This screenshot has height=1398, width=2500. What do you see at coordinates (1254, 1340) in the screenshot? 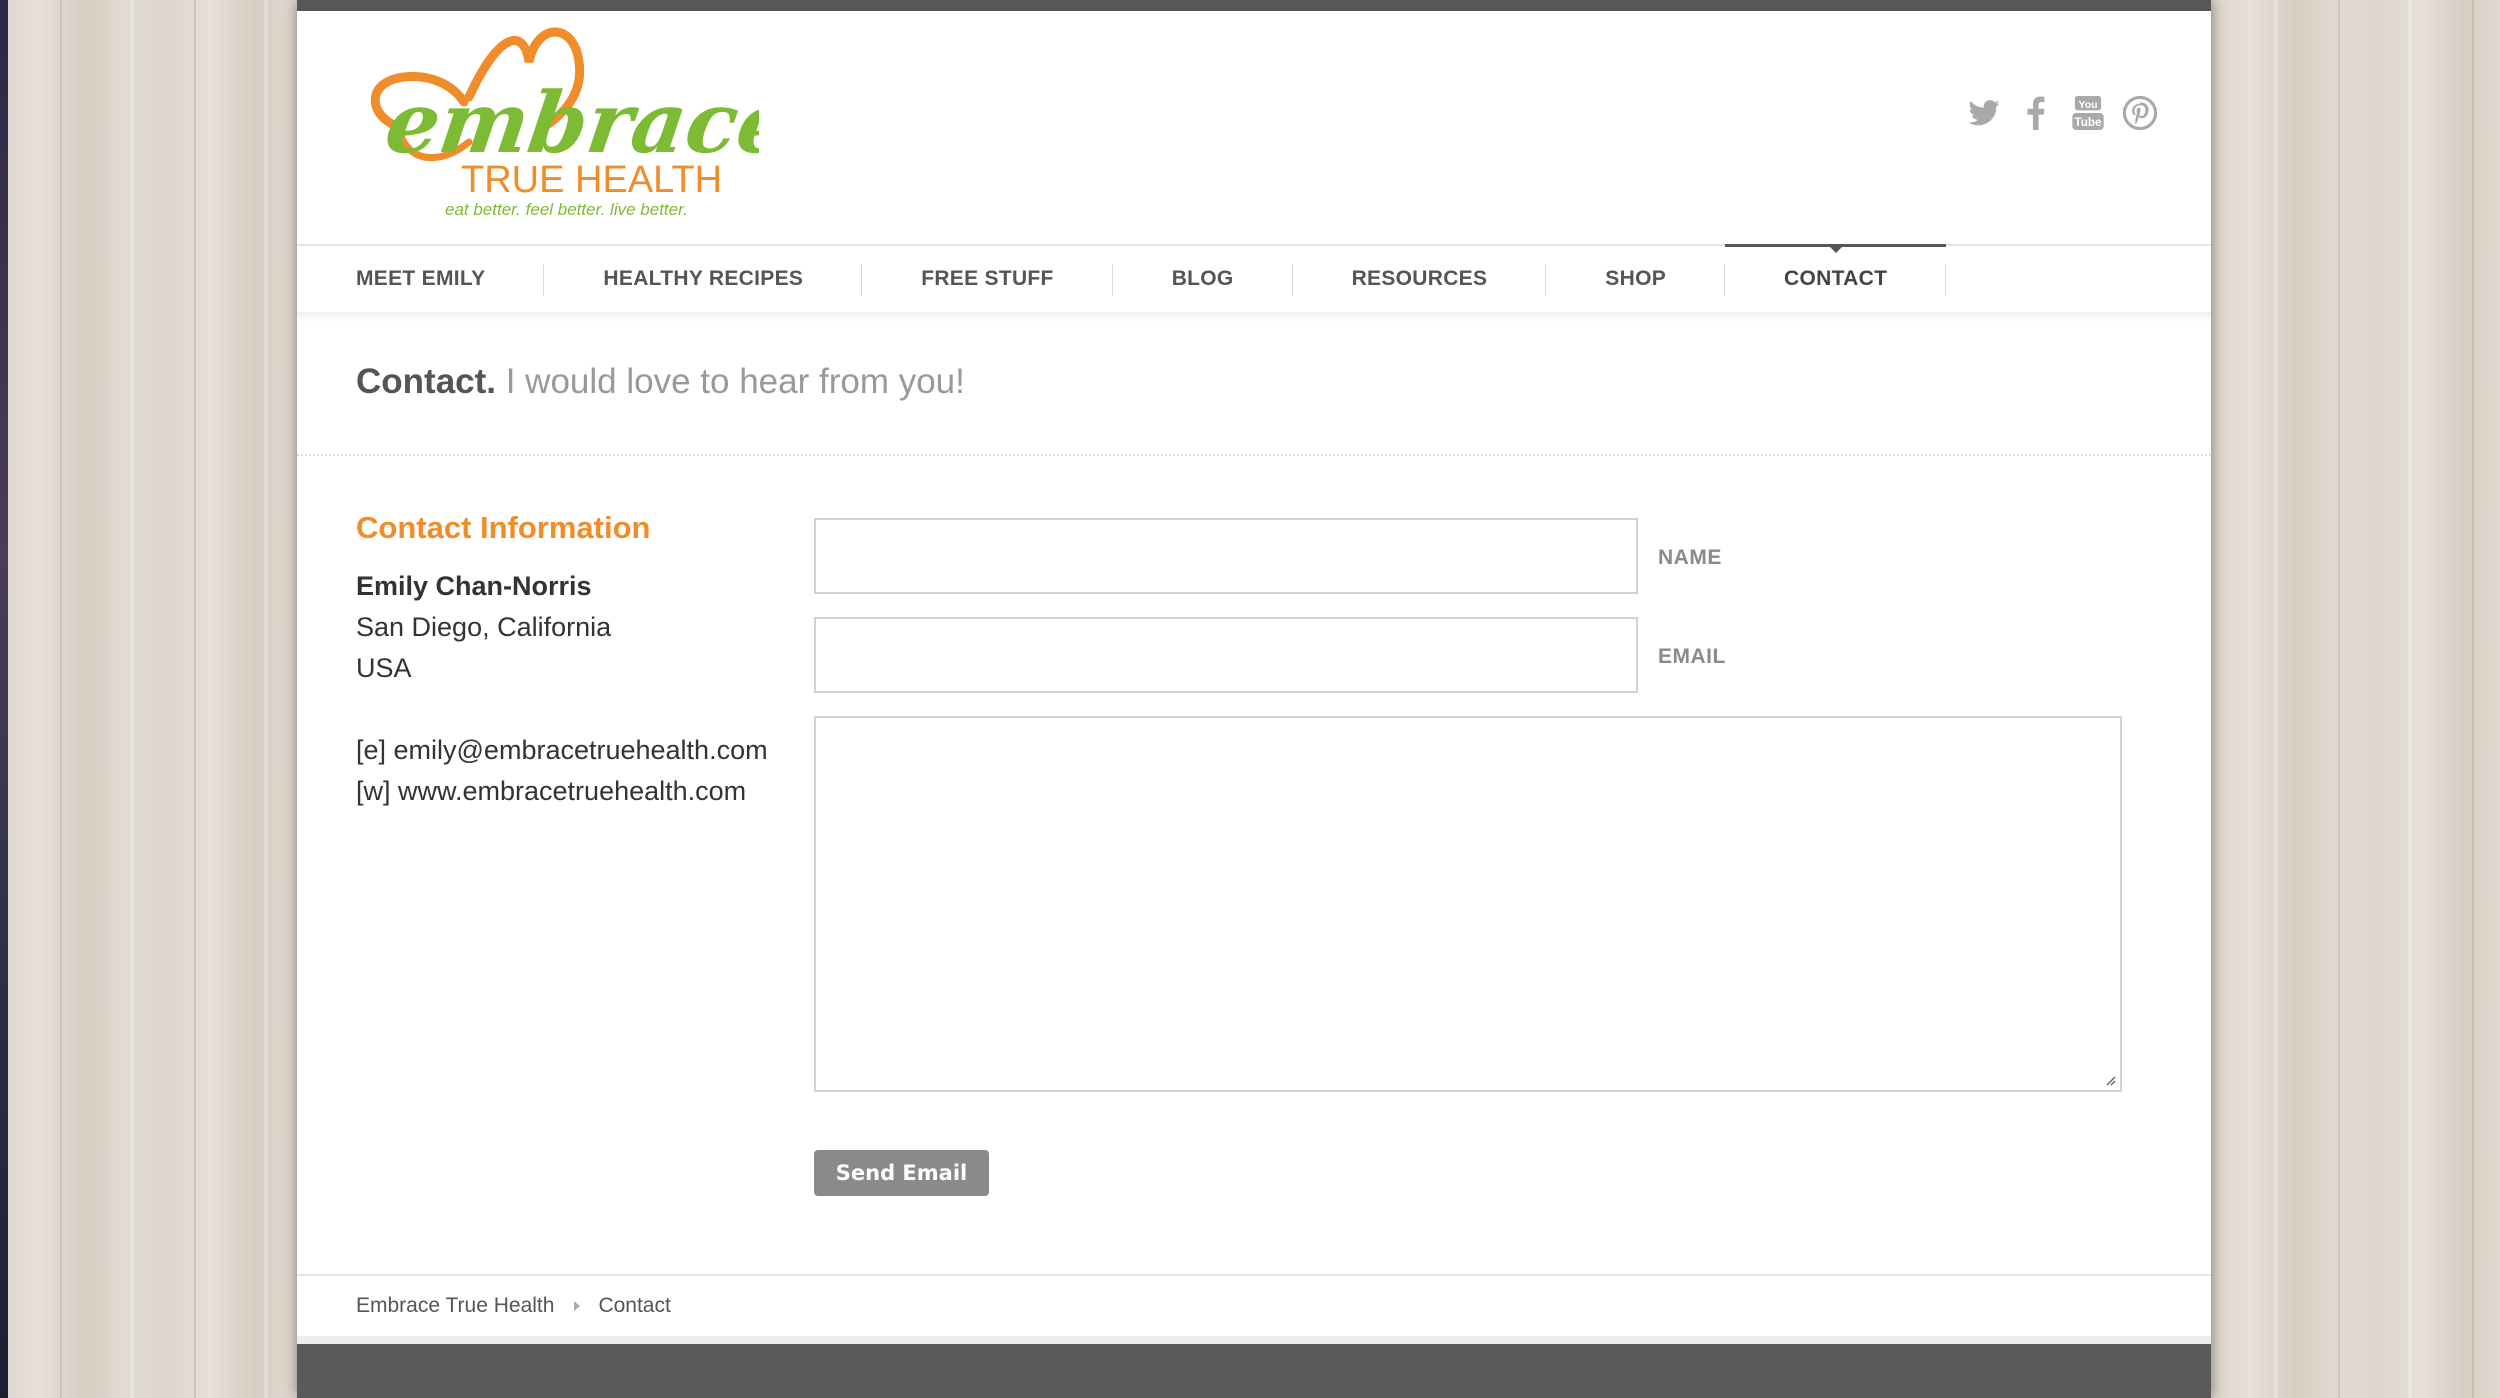
I see `footer-strip` at bounding box center [1254, 1340].